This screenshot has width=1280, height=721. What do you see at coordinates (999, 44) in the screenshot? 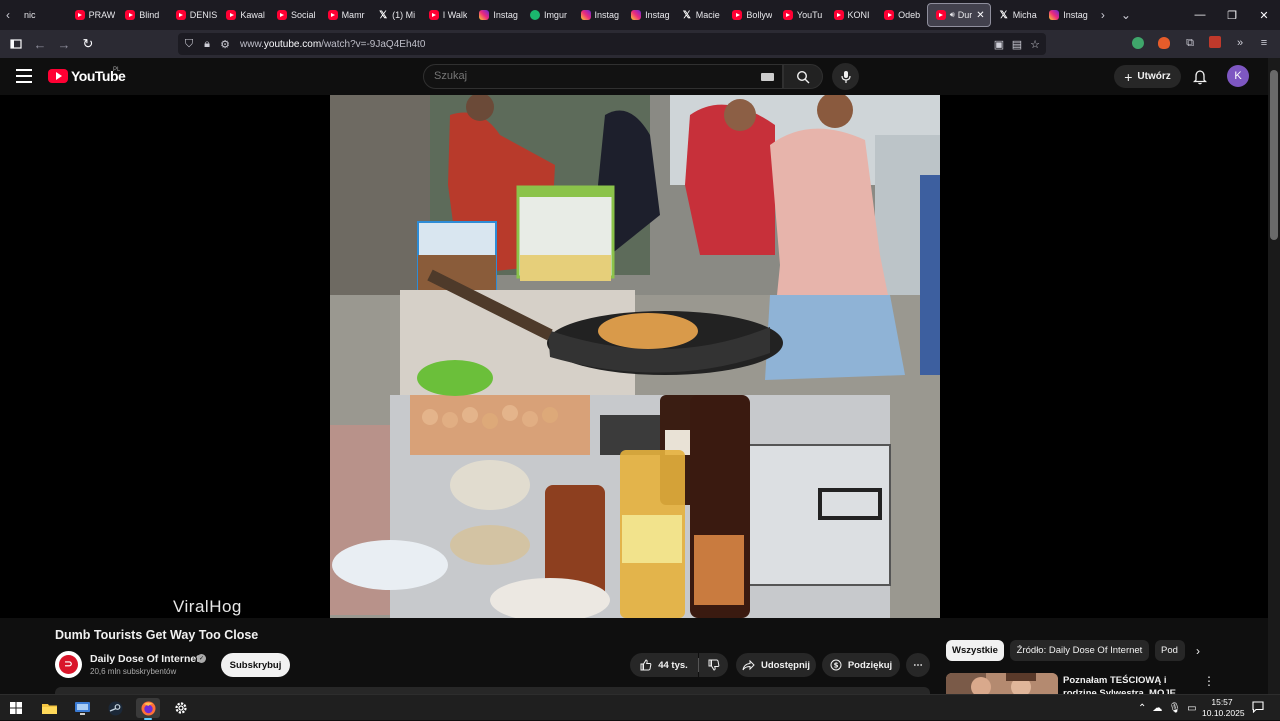
I see `picture-in-picture-icon: ▣` at bounding box center [999, 44].